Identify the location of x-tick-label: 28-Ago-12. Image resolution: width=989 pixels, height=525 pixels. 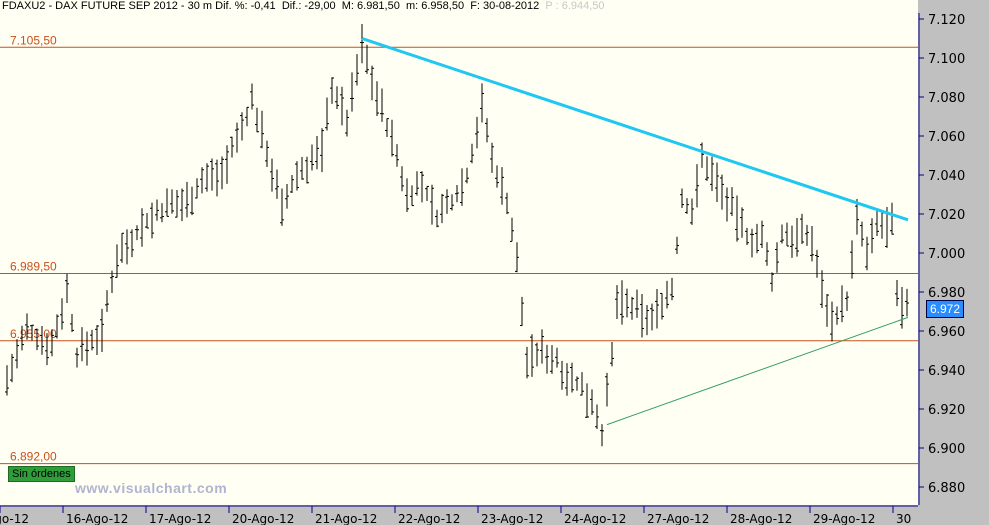
(761, 518).